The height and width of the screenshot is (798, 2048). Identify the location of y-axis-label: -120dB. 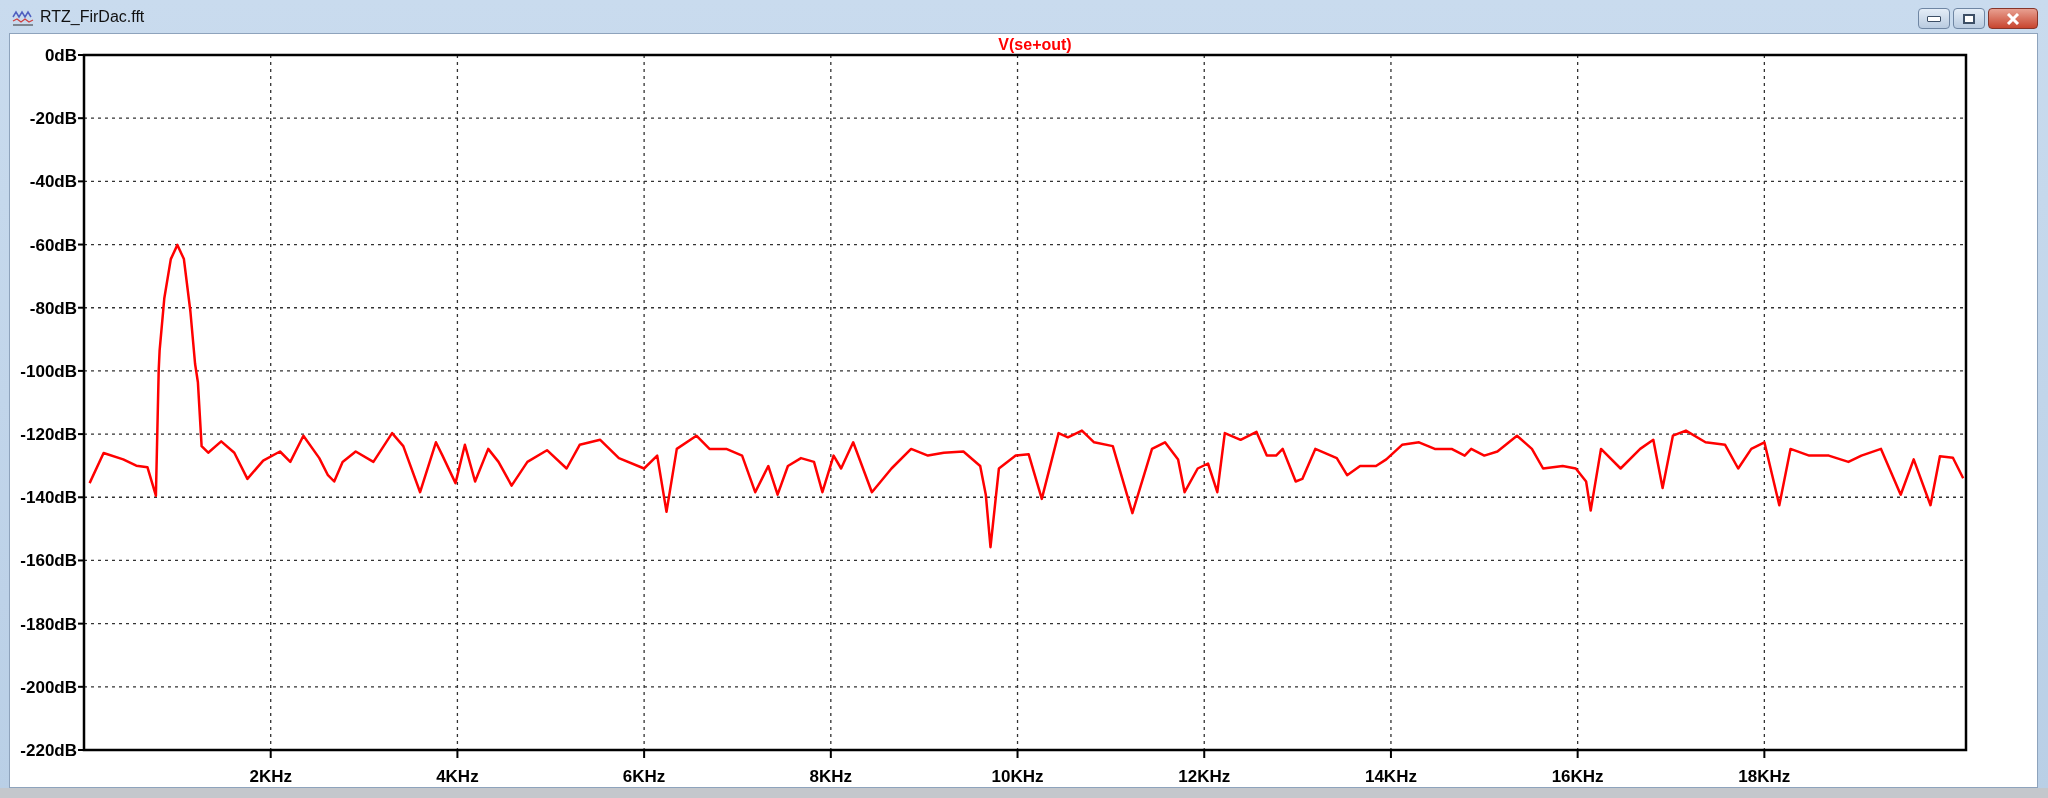
(48, 435).